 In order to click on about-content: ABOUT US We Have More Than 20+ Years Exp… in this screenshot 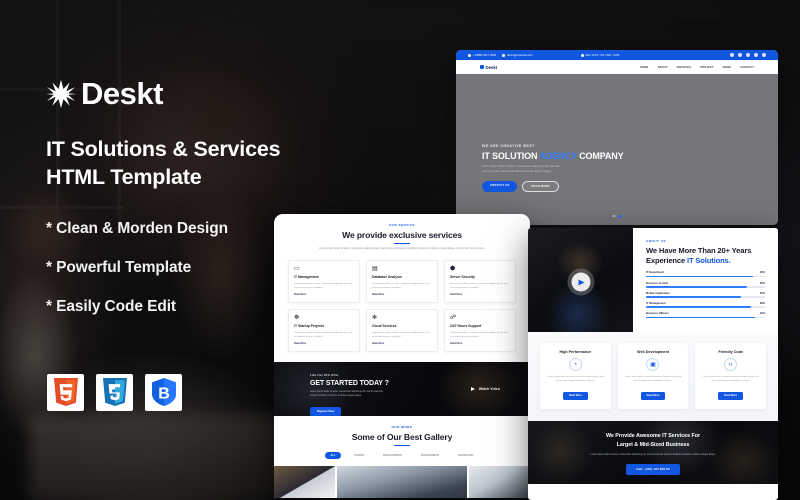, I will do `click(705, 280)`.